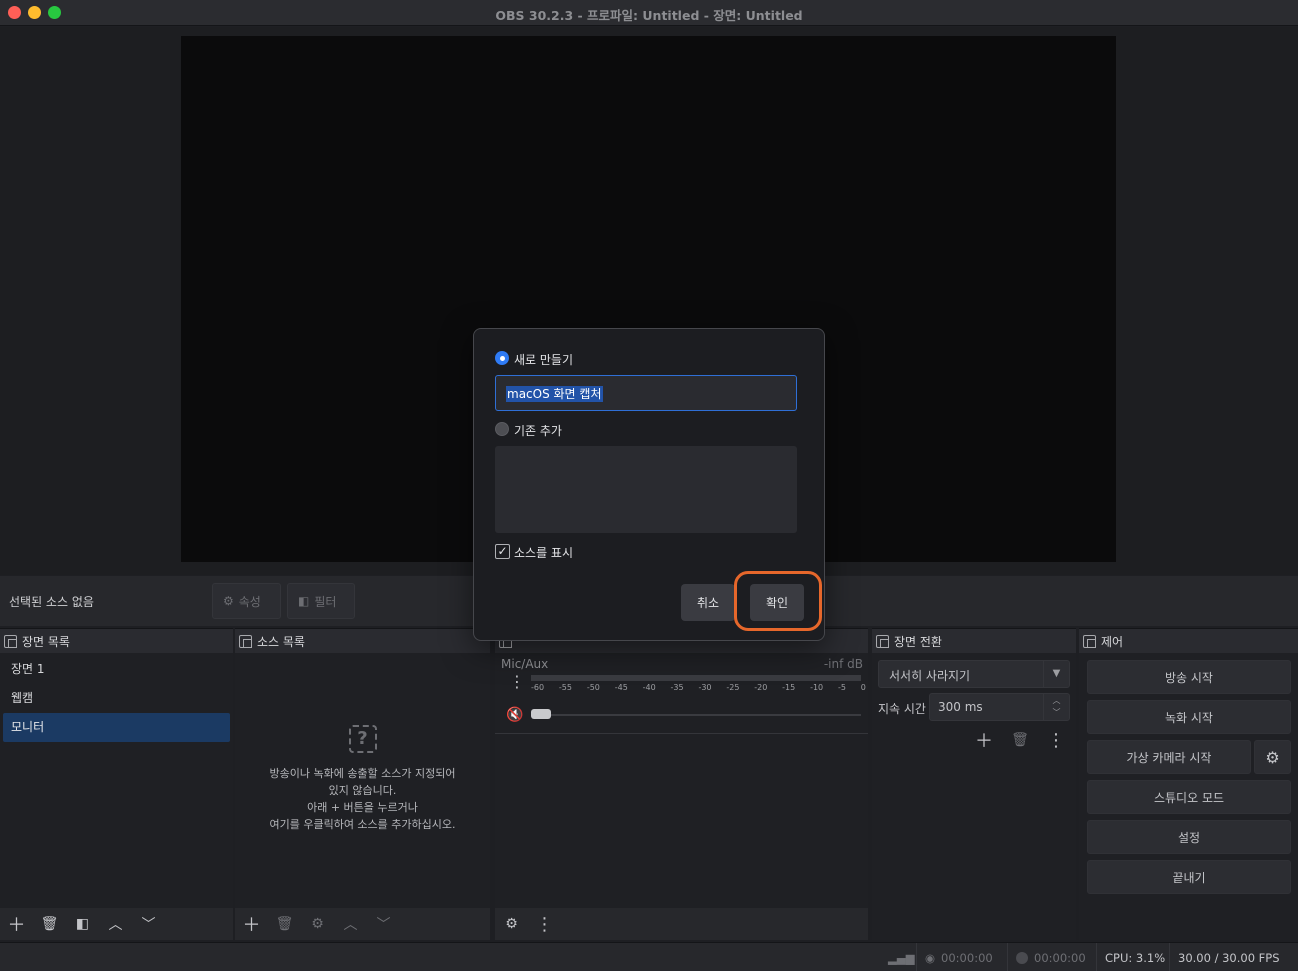 This screenshot has height=971, width=1298. Describe the element at coordinates (502, 429) in the screenshot. I see `add-existing-radio` at that location.